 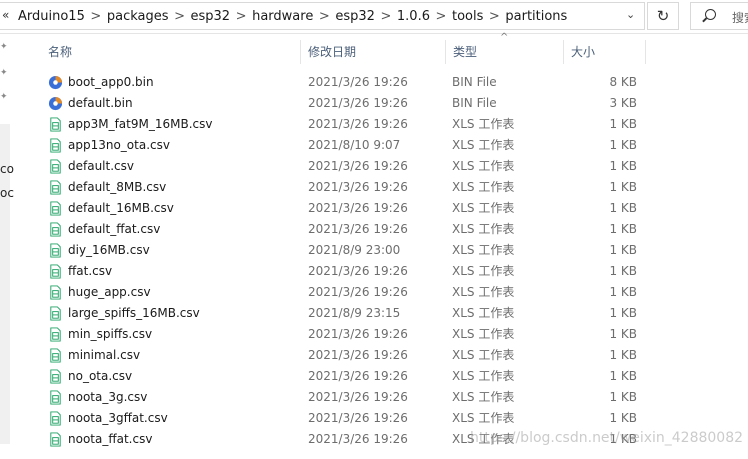 What do you see at coordinates (345, 271) in the screenshot?
I see `file-row: ffat.csv 2021/3/26 19:26 XLS 工作表 1 KB` at bounding box center [345, 271].